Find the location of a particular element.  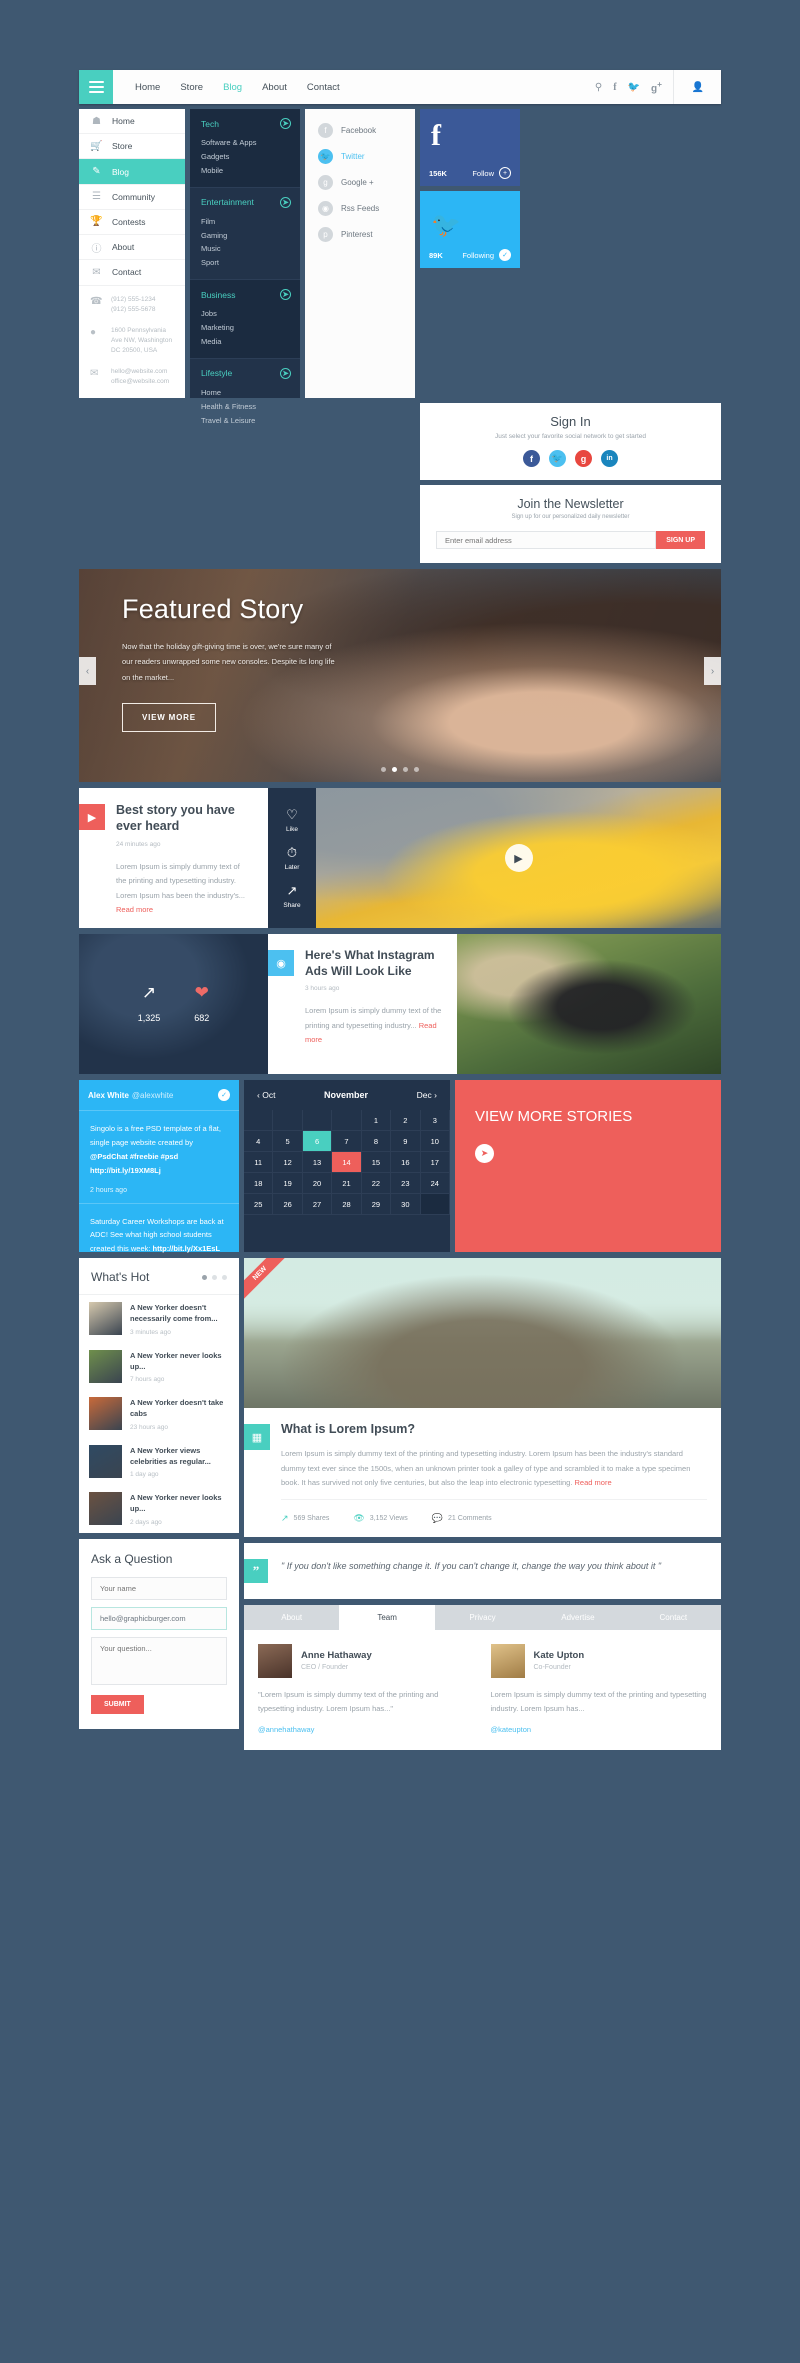

calendar-day: 18 is located at coordinates (259, 1183).